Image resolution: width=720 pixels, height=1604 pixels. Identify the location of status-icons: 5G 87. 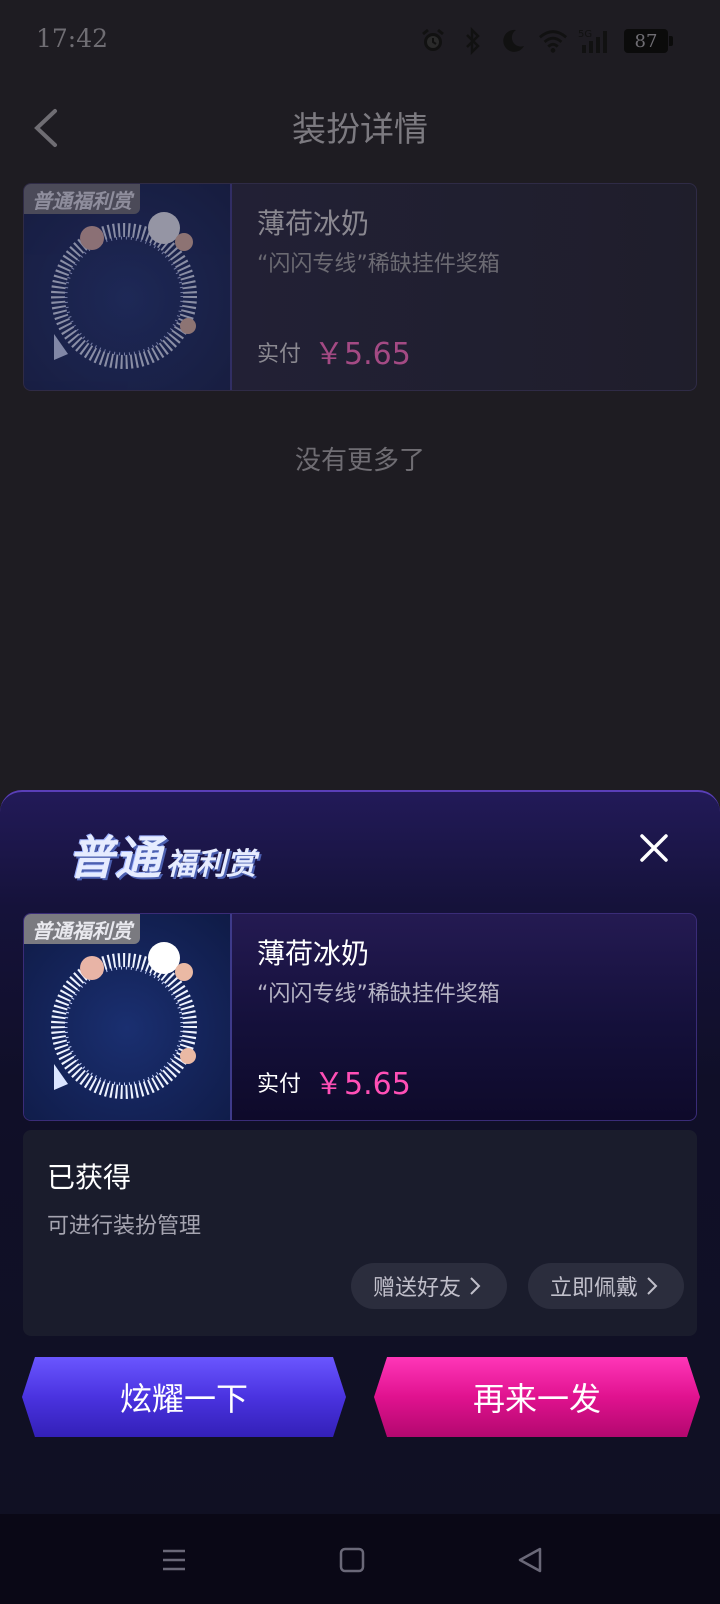
(545, 41).